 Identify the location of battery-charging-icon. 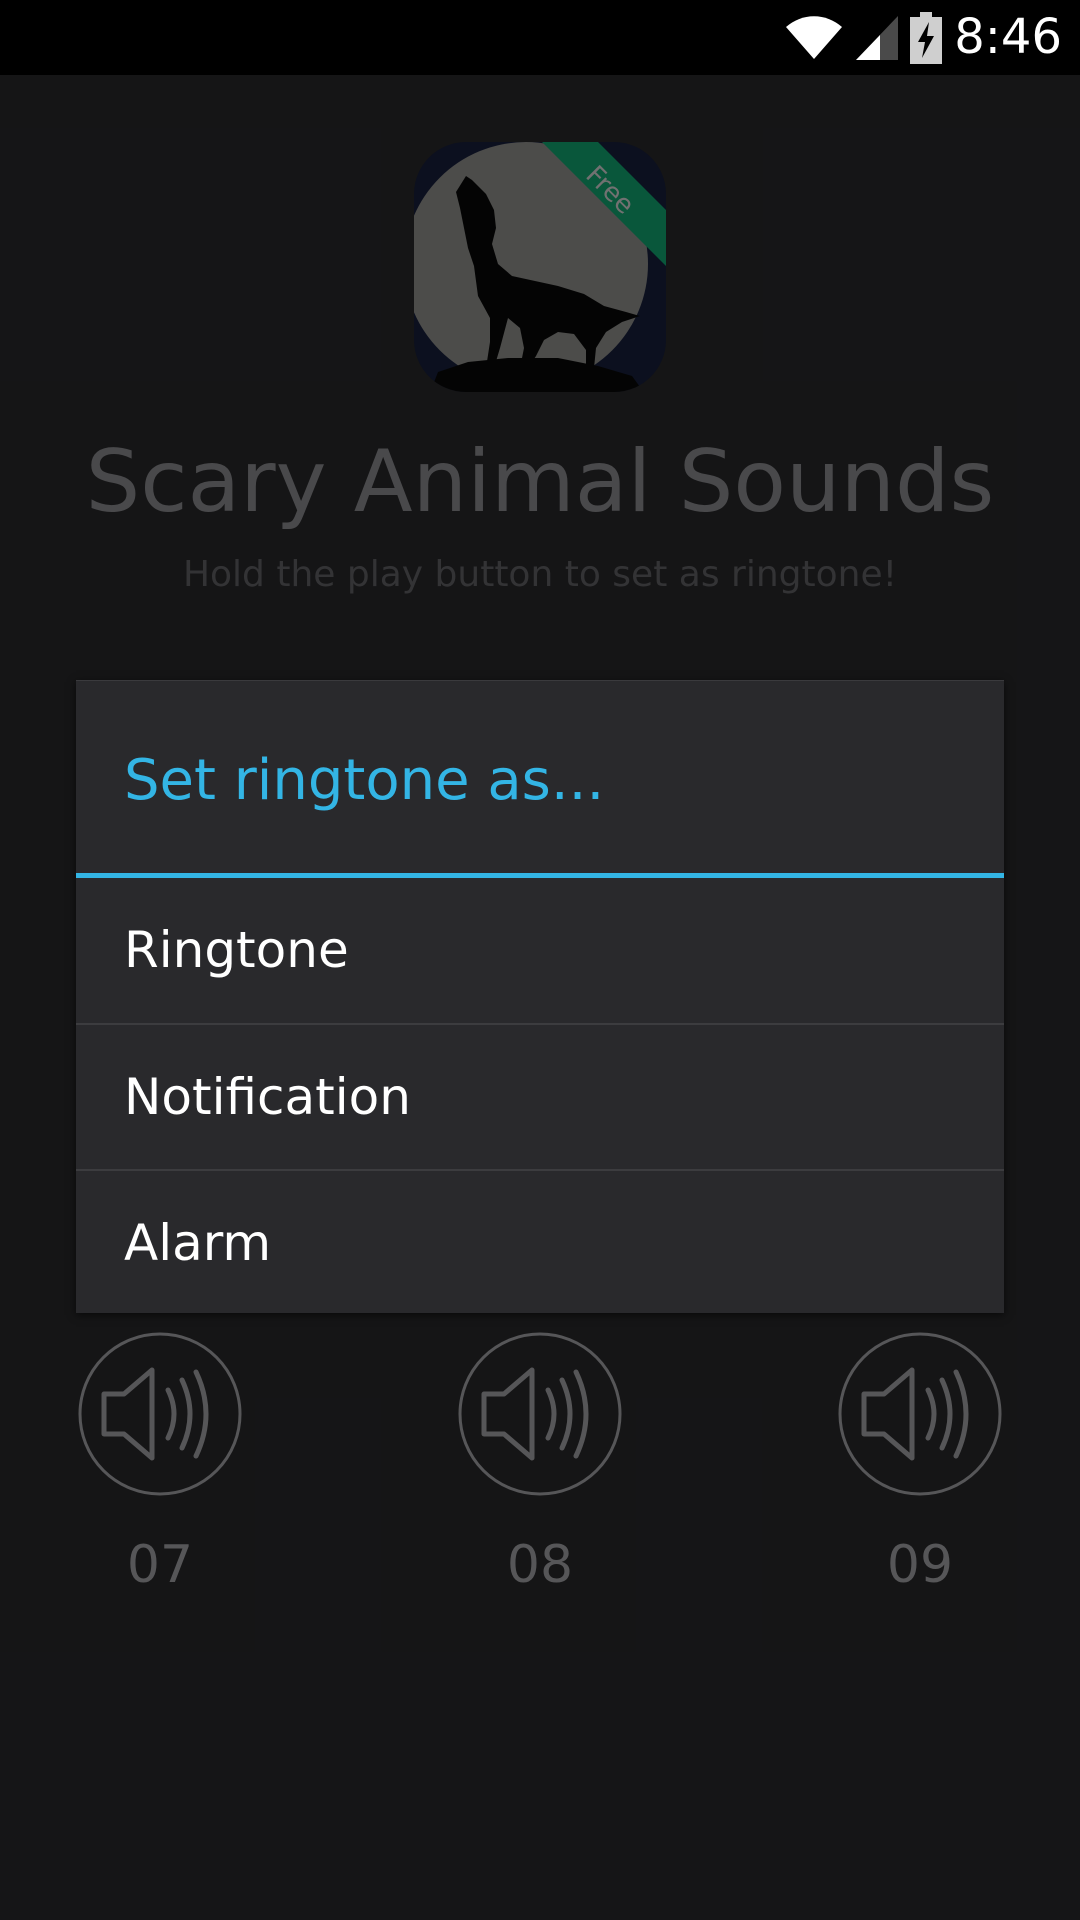
(926, 37).